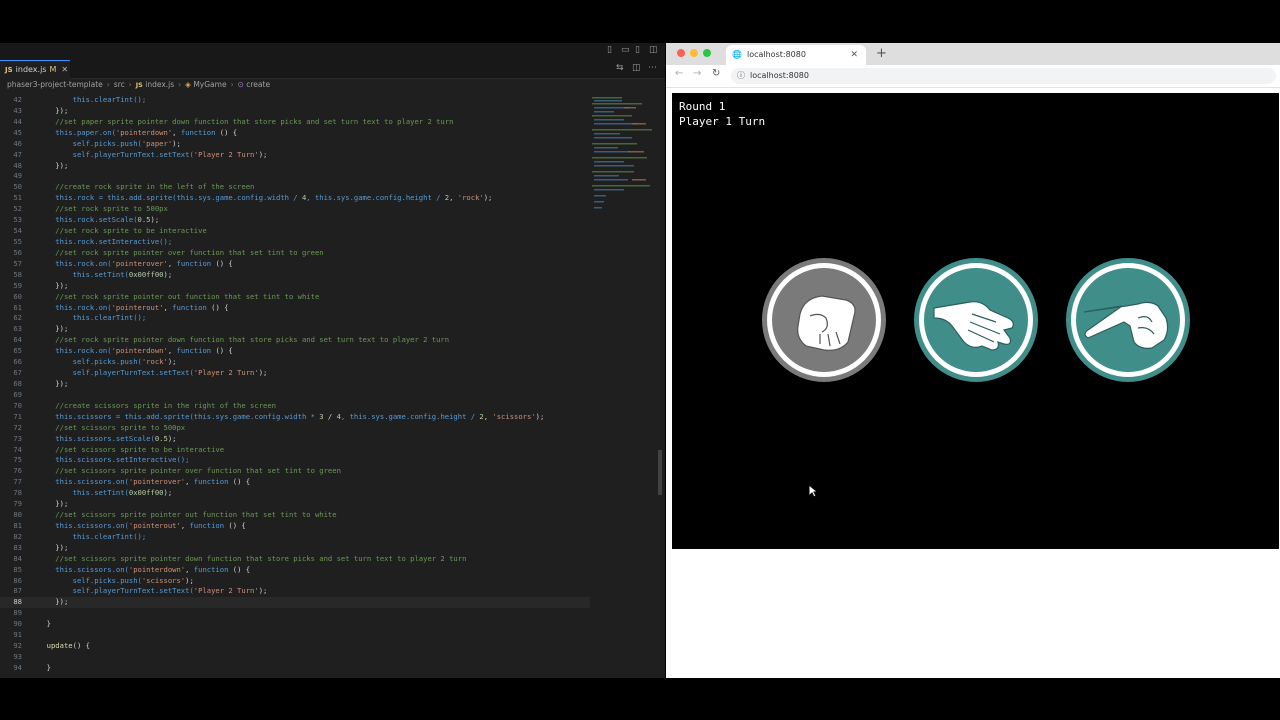 Image resolution: width=1280 pixels, height=720 pixels. Describe the element at coordinates (295, 176) in the screenshot. I see `code-line: 49` at that location.